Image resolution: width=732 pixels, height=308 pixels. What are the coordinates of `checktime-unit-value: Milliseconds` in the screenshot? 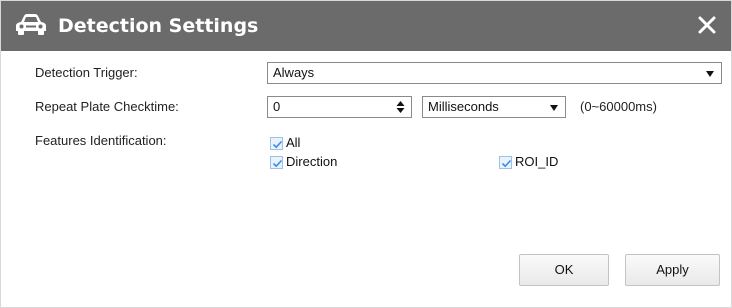 It's located at (463, 106).